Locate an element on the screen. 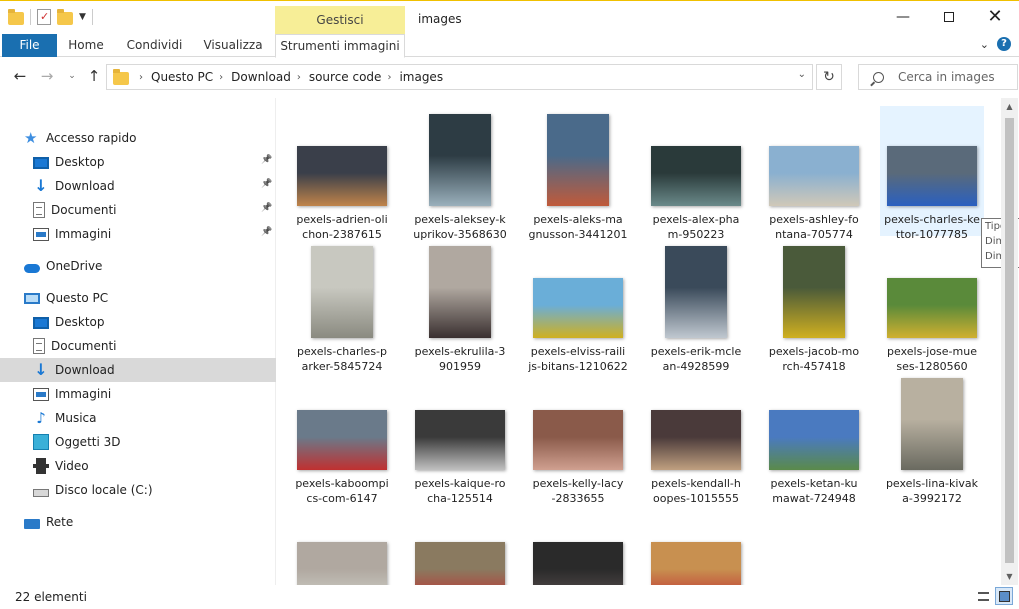 The width and height of the screenshot is (1019, 609). breadcrumb-download: Download is located at coordinates (261, 77).